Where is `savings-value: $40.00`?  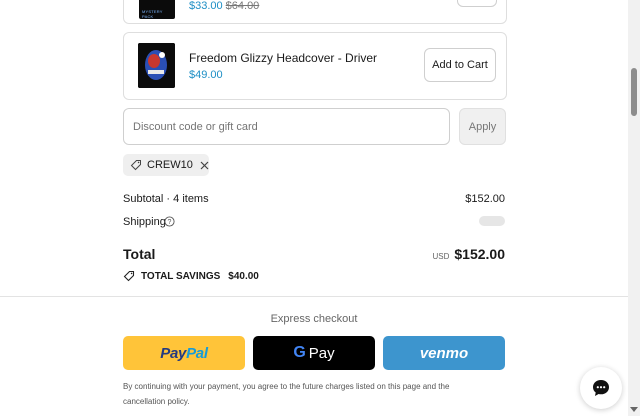
savings-value: $40.00 is located at coordinates (243, 276).